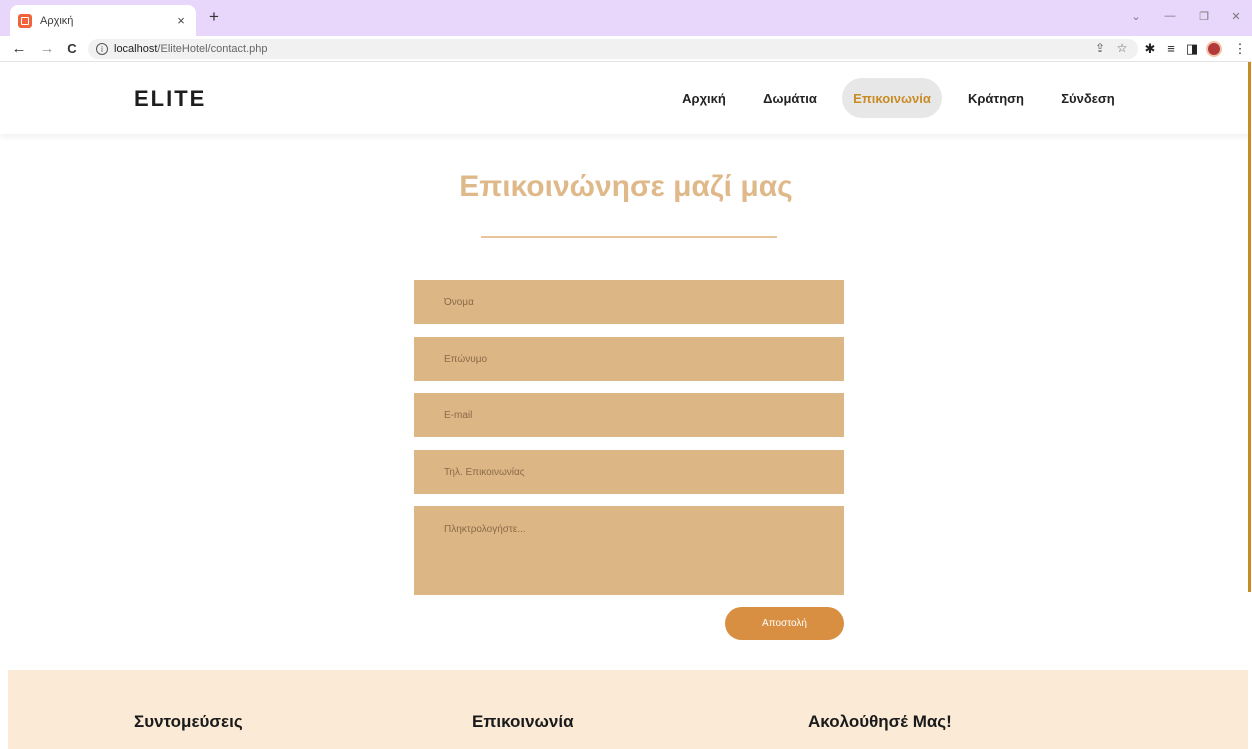 The width and height of the screenshot is (1252, 749). What do you see at coordinates (212, 49) in the screenshot?
I see `url-path: /EliteHotel/contact.php` at bounding box center [212, 49].